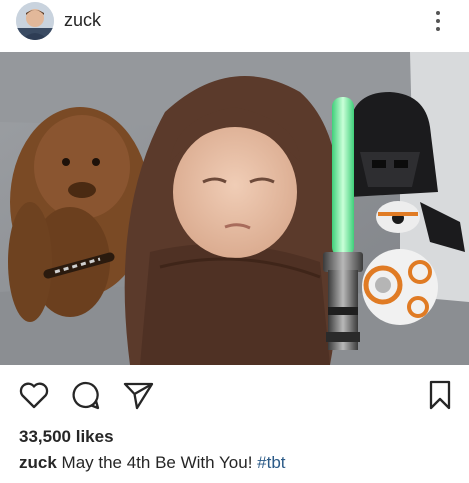  What do you see at coordinates (271, 462) in the screenshot?
I see `caption-hashtag: #tbt` at bounding box center [271, 462].